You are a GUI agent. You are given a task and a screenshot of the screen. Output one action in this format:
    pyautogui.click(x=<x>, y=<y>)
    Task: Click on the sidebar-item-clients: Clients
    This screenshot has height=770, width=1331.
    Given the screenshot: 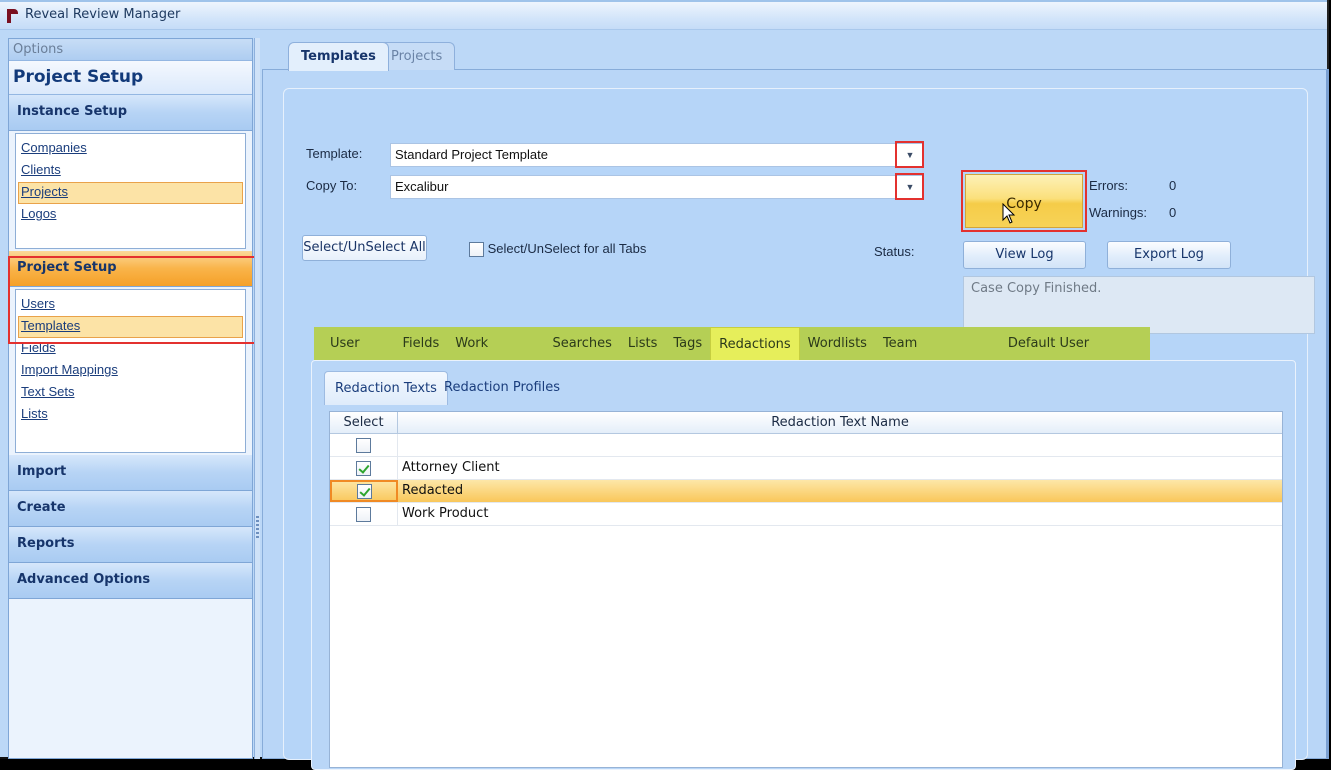 What is the action you would take?
    pyautogui.click(x=130, y=171)
    